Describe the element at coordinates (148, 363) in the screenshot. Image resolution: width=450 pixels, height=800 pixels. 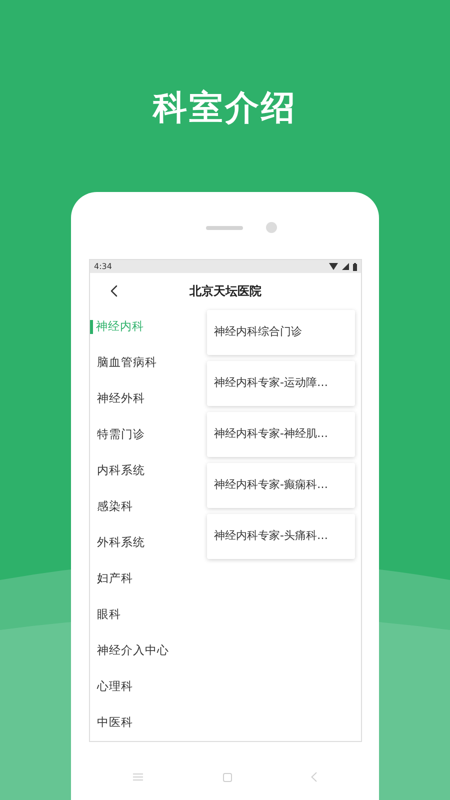
I see `department-item: 脑血管病科` at that location.